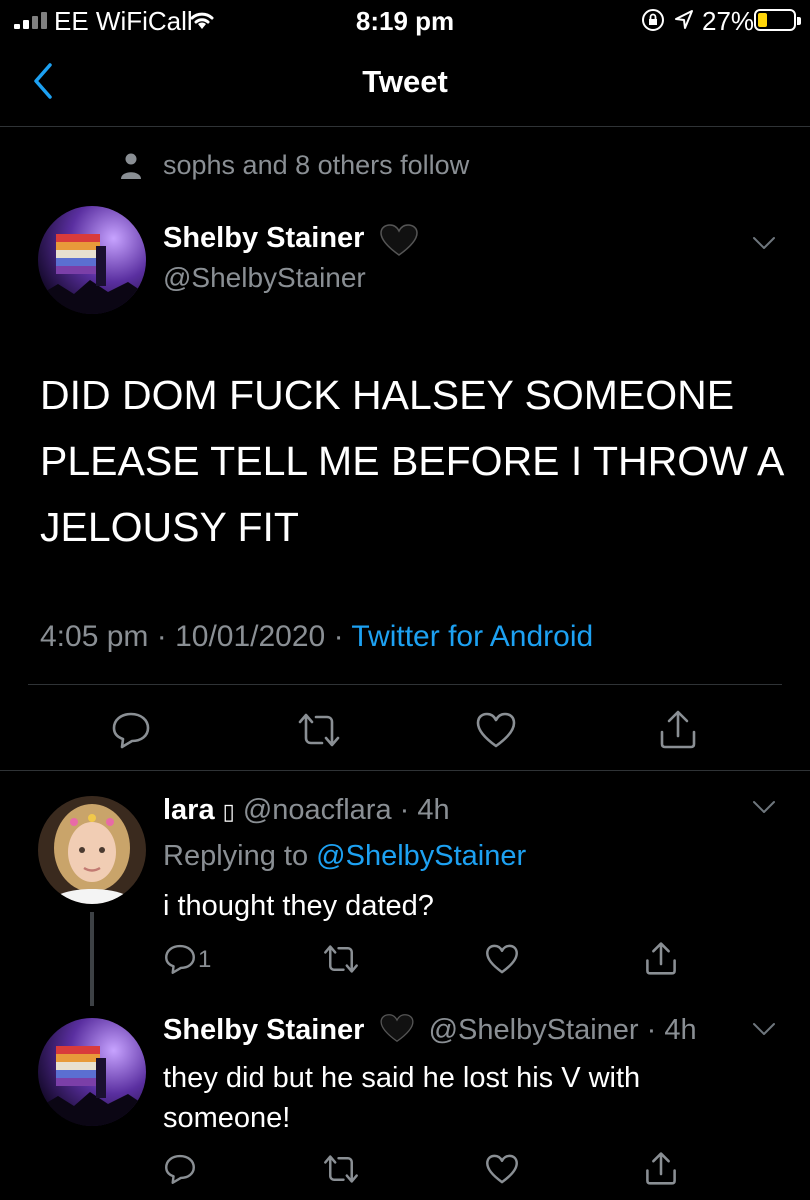 This screenshot has width=810, height=1200. I want to click on reply-count: 1, so click(205, 959).